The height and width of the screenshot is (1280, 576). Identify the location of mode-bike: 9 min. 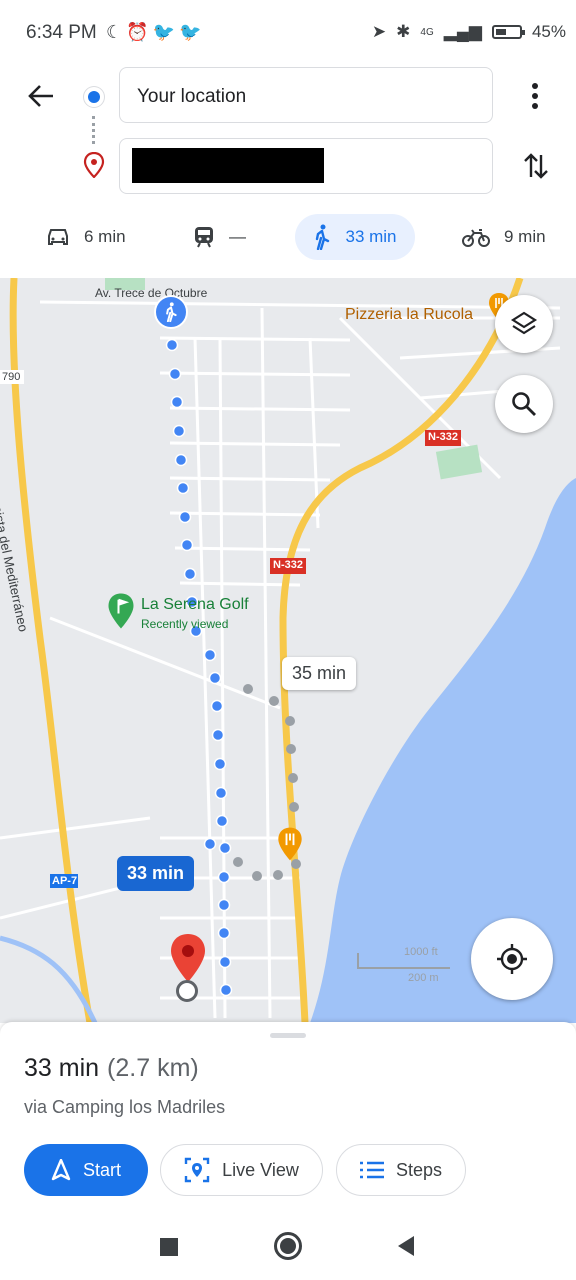
(504, 237).